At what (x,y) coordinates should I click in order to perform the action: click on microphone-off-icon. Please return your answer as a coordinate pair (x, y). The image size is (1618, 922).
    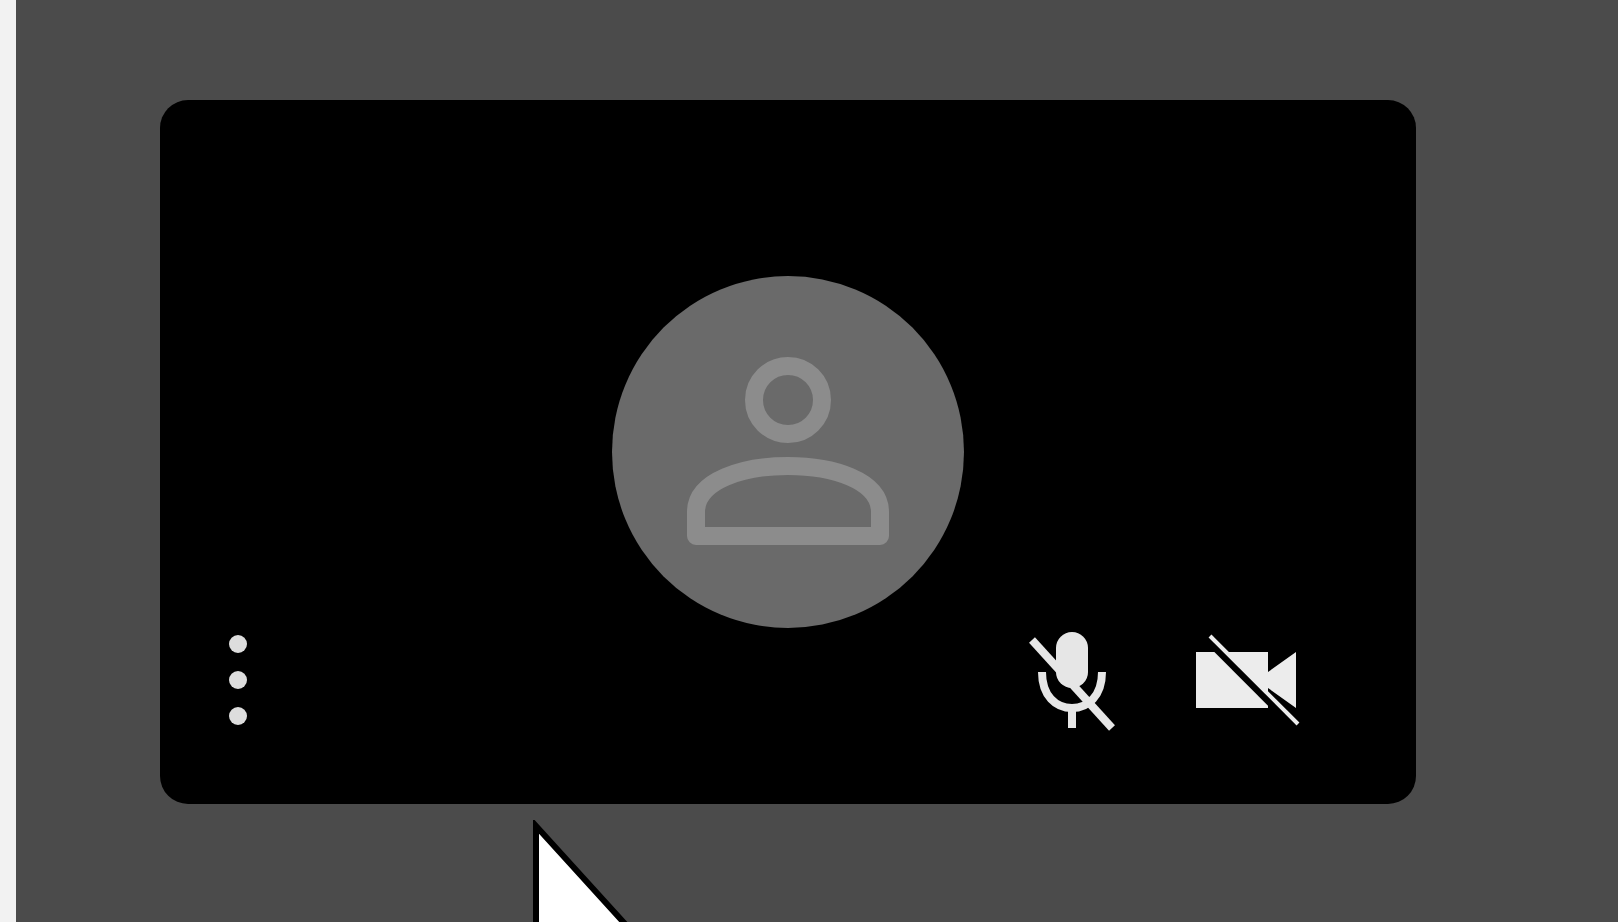
    Looking at the image, I should click on (1072, 680).